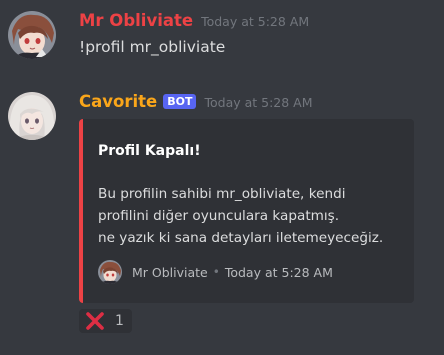 This screenshot has height=355, width=444. I want to click on bot-badge: BOT, so click(180, 101).